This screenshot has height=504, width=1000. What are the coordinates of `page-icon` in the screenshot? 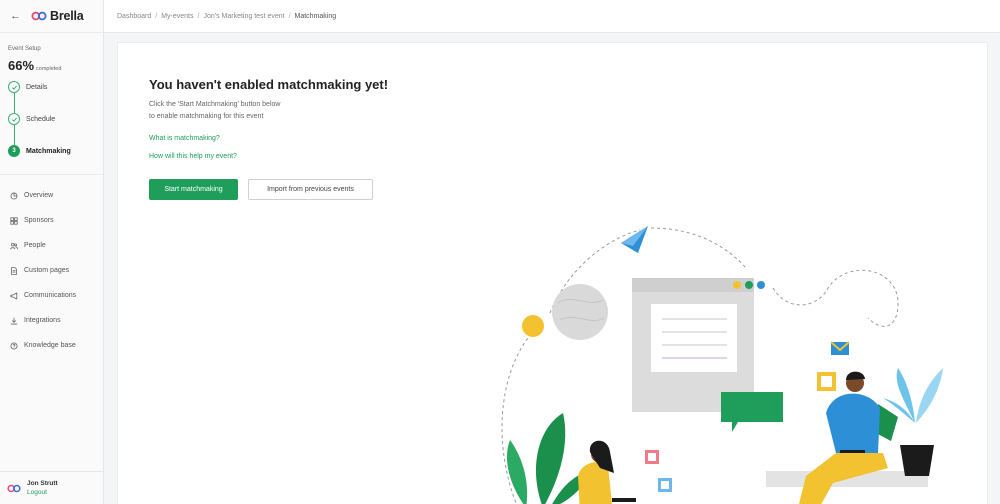 It's located at (14, 270).